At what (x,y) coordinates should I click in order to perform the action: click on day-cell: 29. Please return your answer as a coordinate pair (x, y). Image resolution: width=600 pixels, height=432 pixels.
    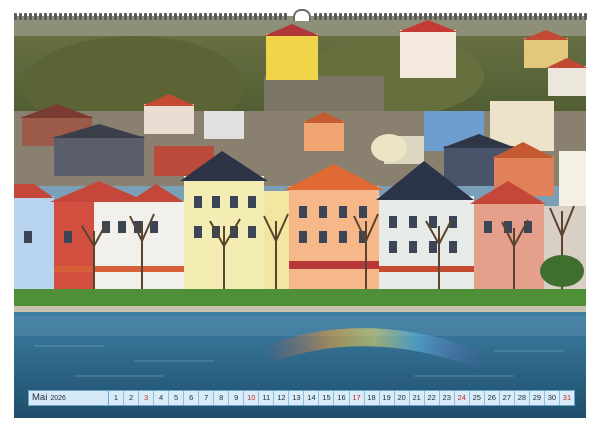
    Looking at the image, I should click on (537, 398).